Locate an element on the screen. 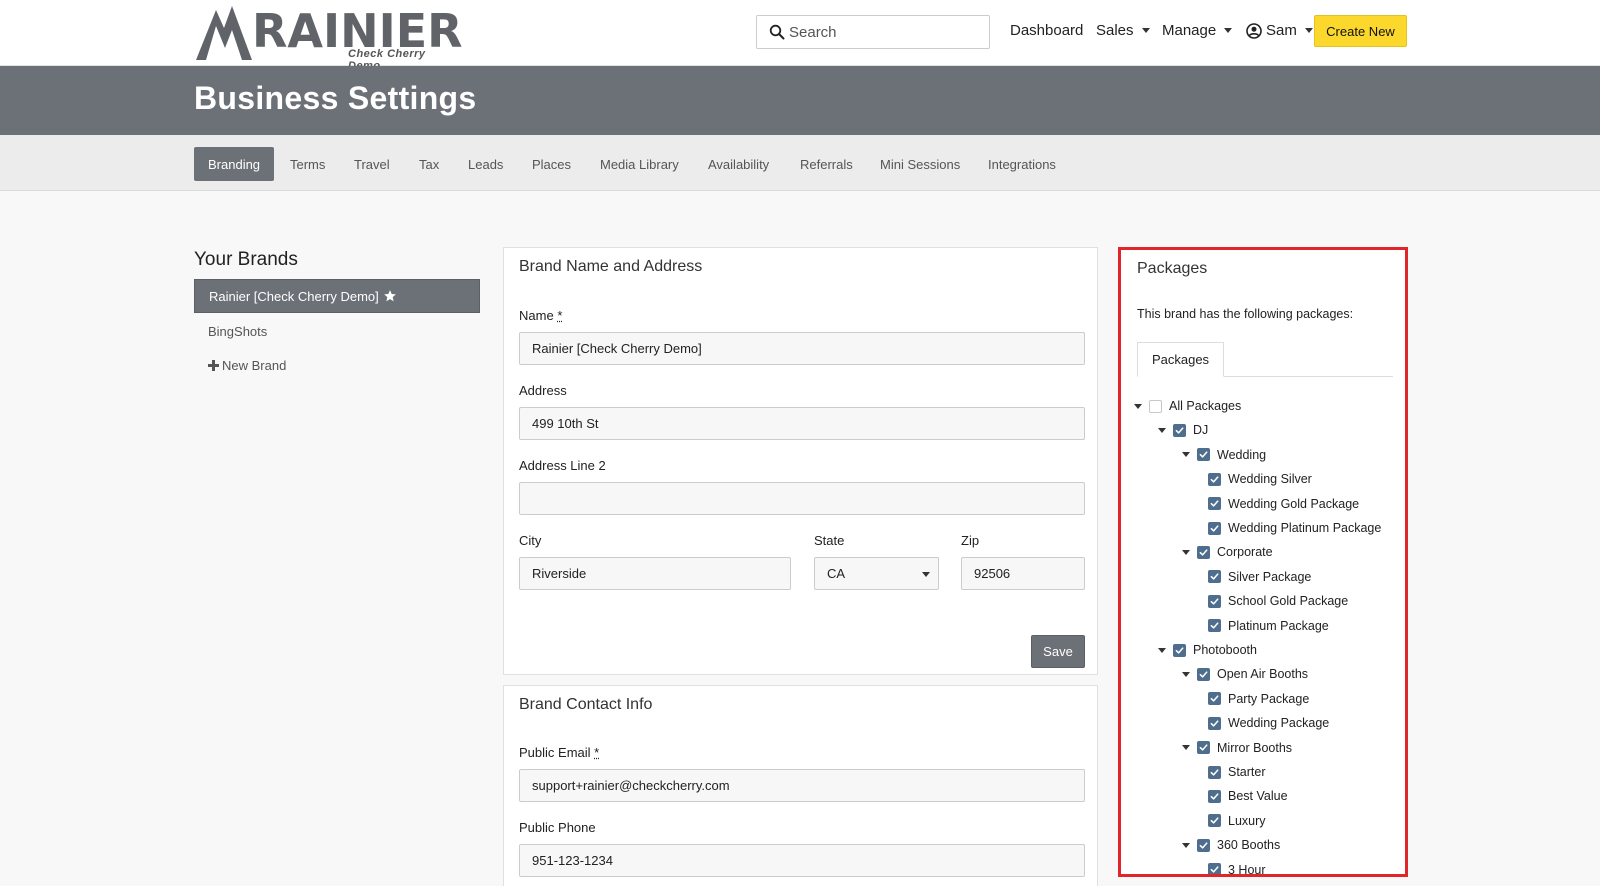  tree-item: Wedding Platinum Package is located at coordinates (1294, 528).